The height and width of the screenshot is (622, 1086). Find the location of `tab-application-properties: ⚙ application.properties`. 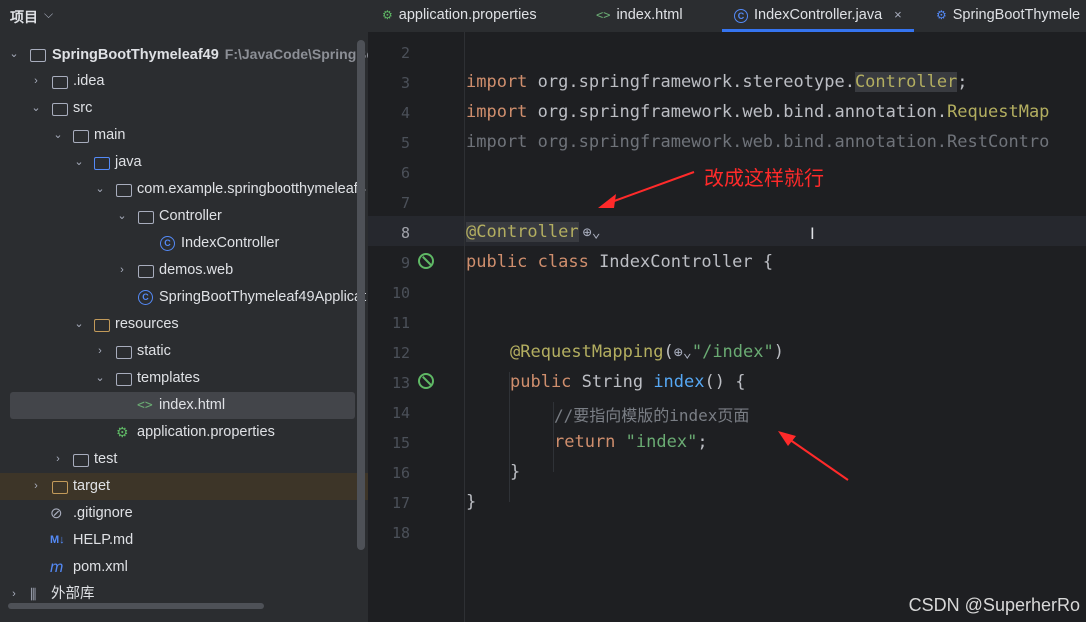

tab-application-properties: ⚙ application.properties is located at coordinates (459, 16).